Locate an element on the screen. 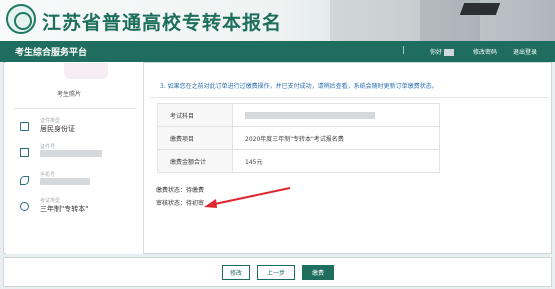  sidebar-item-value: 居民身份证 is located at coordinates (57, 129).